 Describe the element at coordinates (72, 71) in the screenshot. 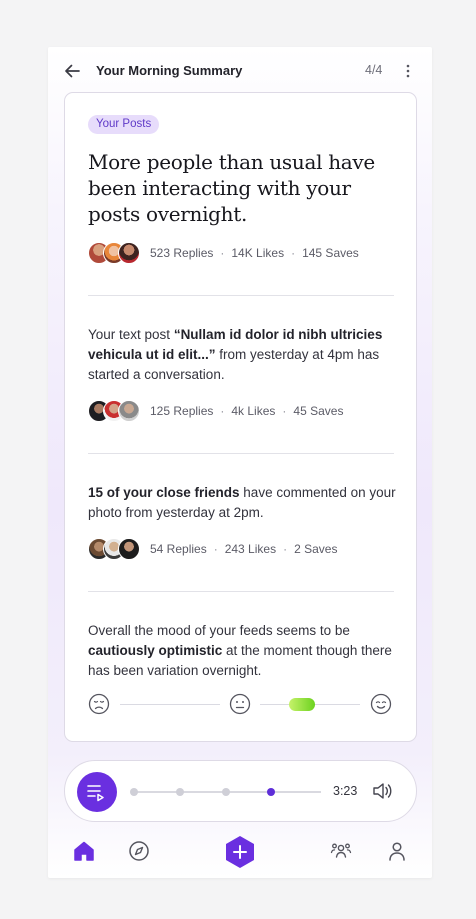

I see `arrow-left-icon` at that location.